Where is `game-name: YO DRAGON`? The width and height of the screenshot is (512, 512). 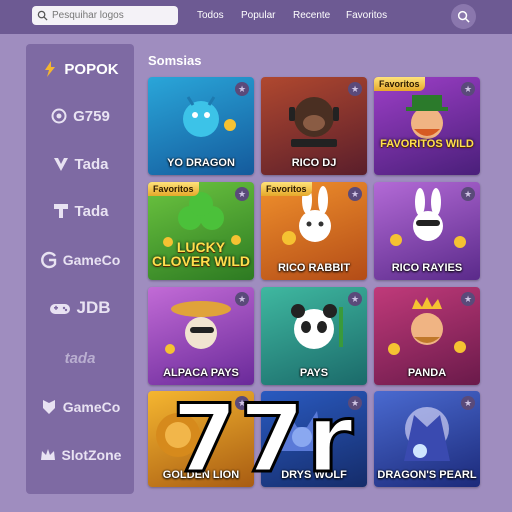 game-name: YO DRAGON is located at coordinates (201, 163).